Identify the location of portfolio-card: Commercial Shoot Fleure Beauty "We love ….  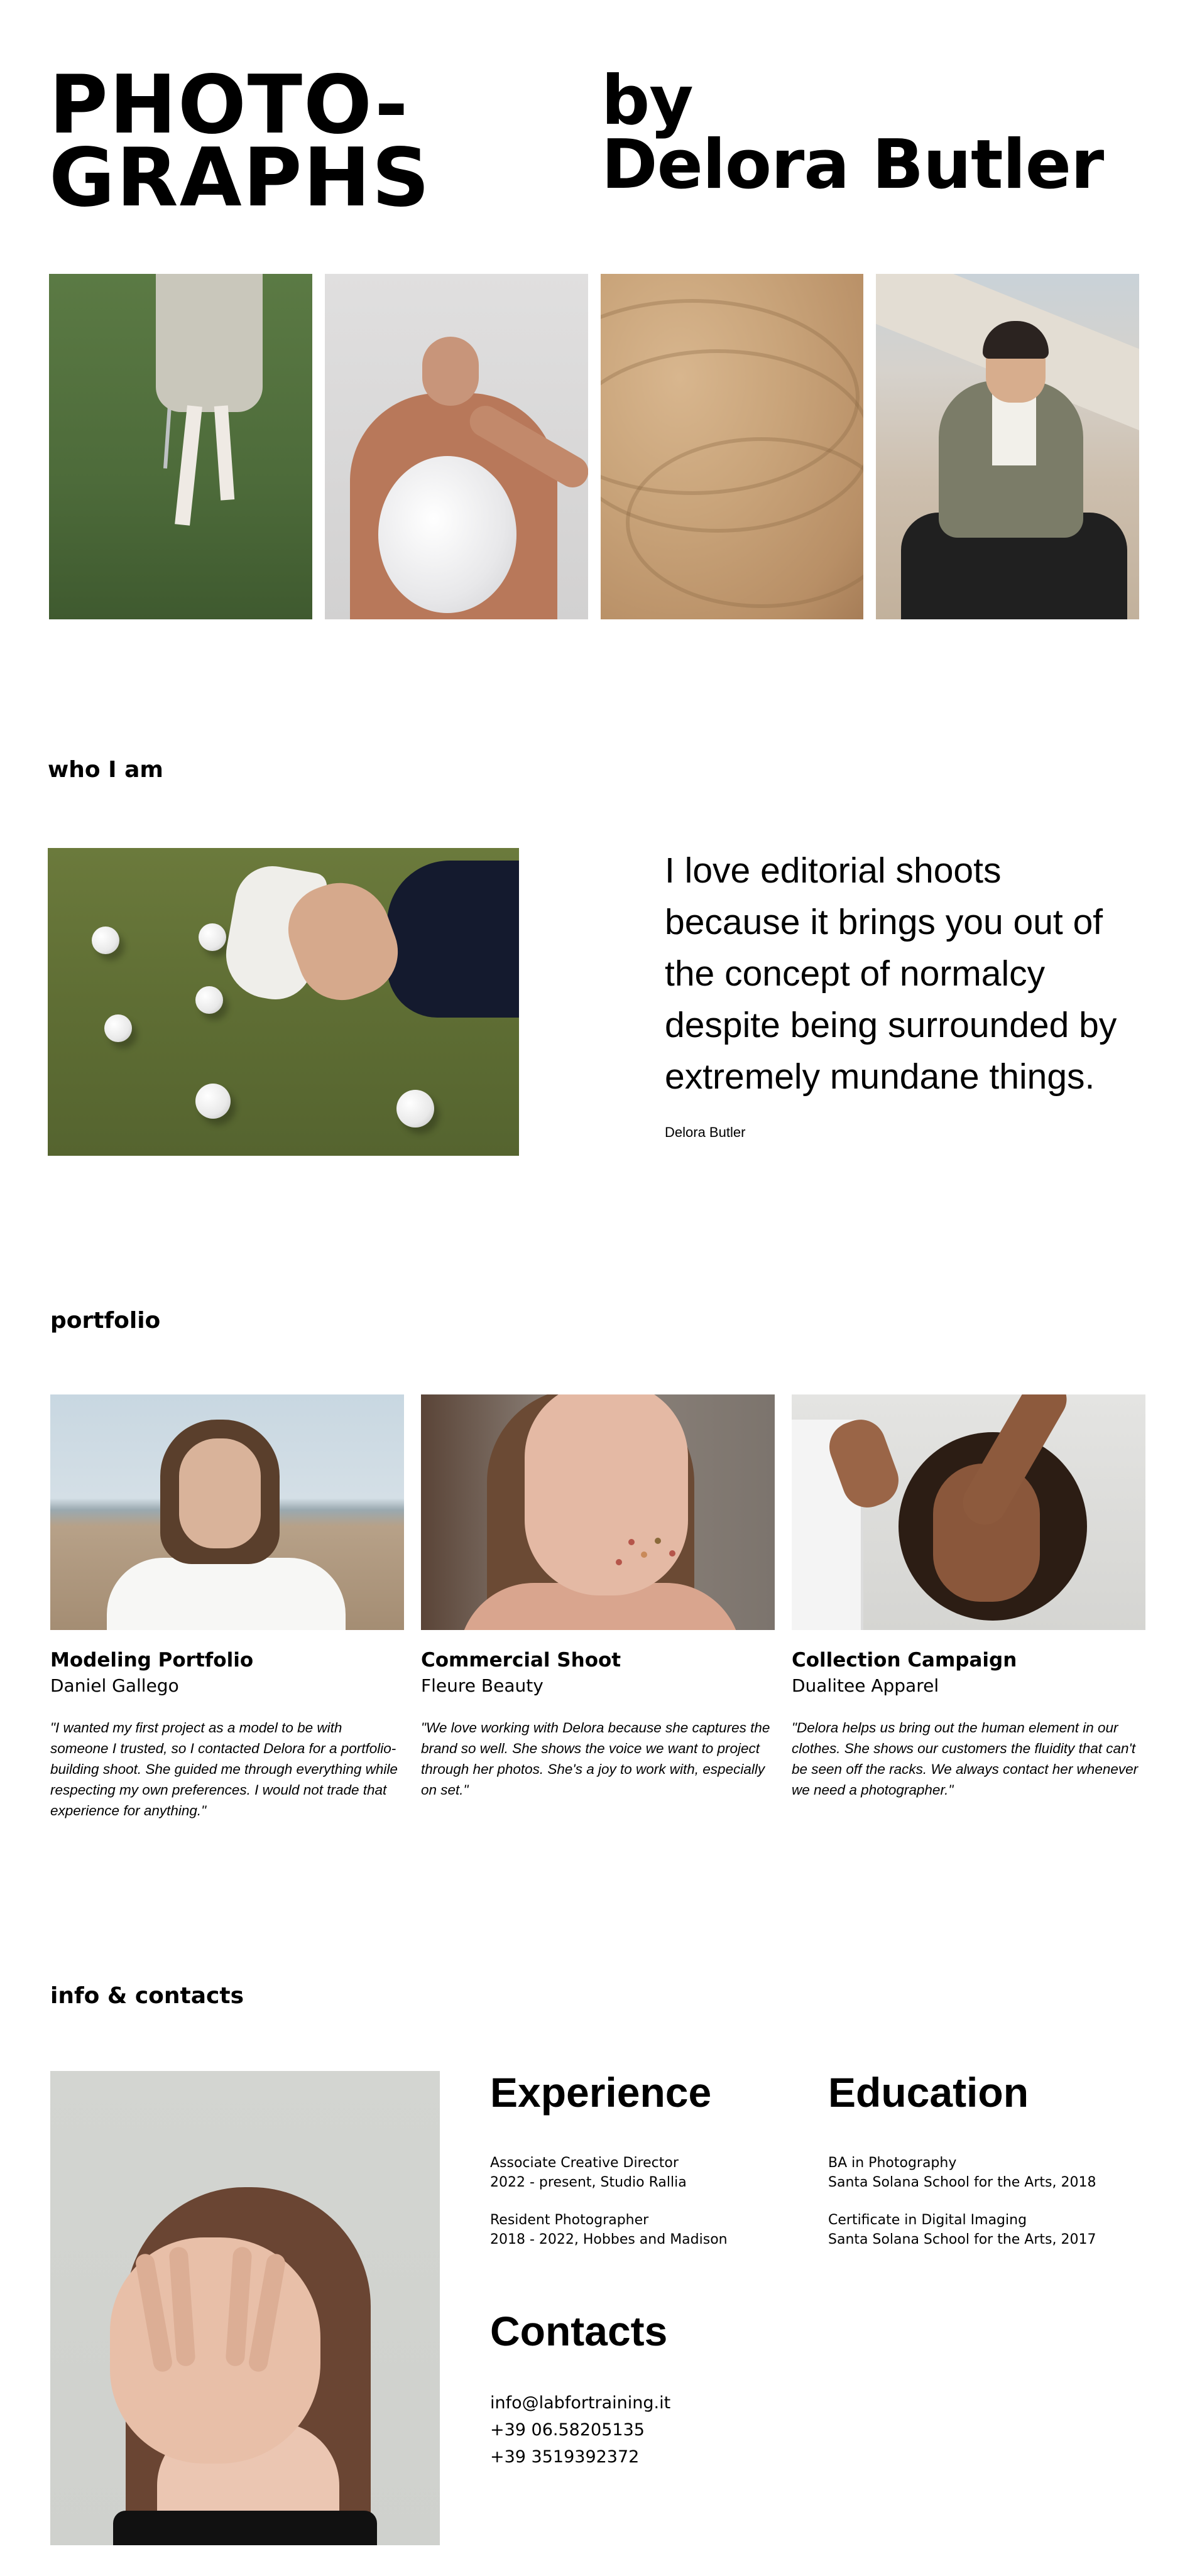
(598, 1607).